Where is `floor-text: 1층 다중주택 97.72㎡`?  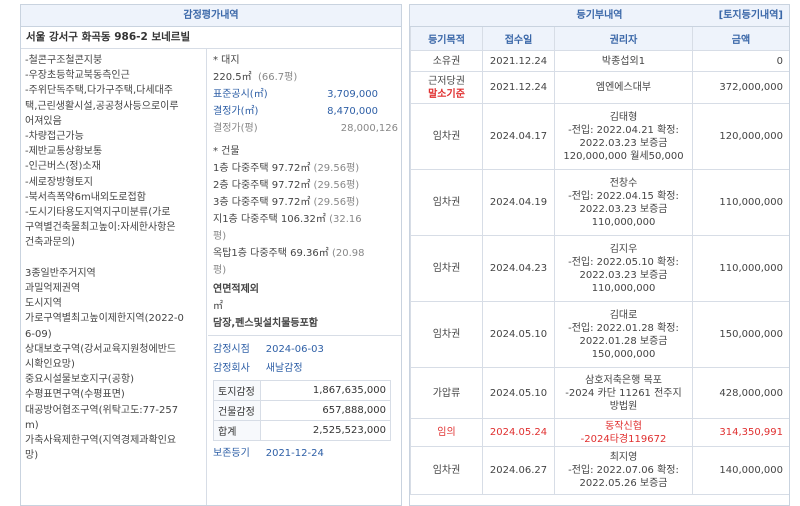
floor-text: 1층 다중주택 97.72㎡ is located at coordinates (262, 168).